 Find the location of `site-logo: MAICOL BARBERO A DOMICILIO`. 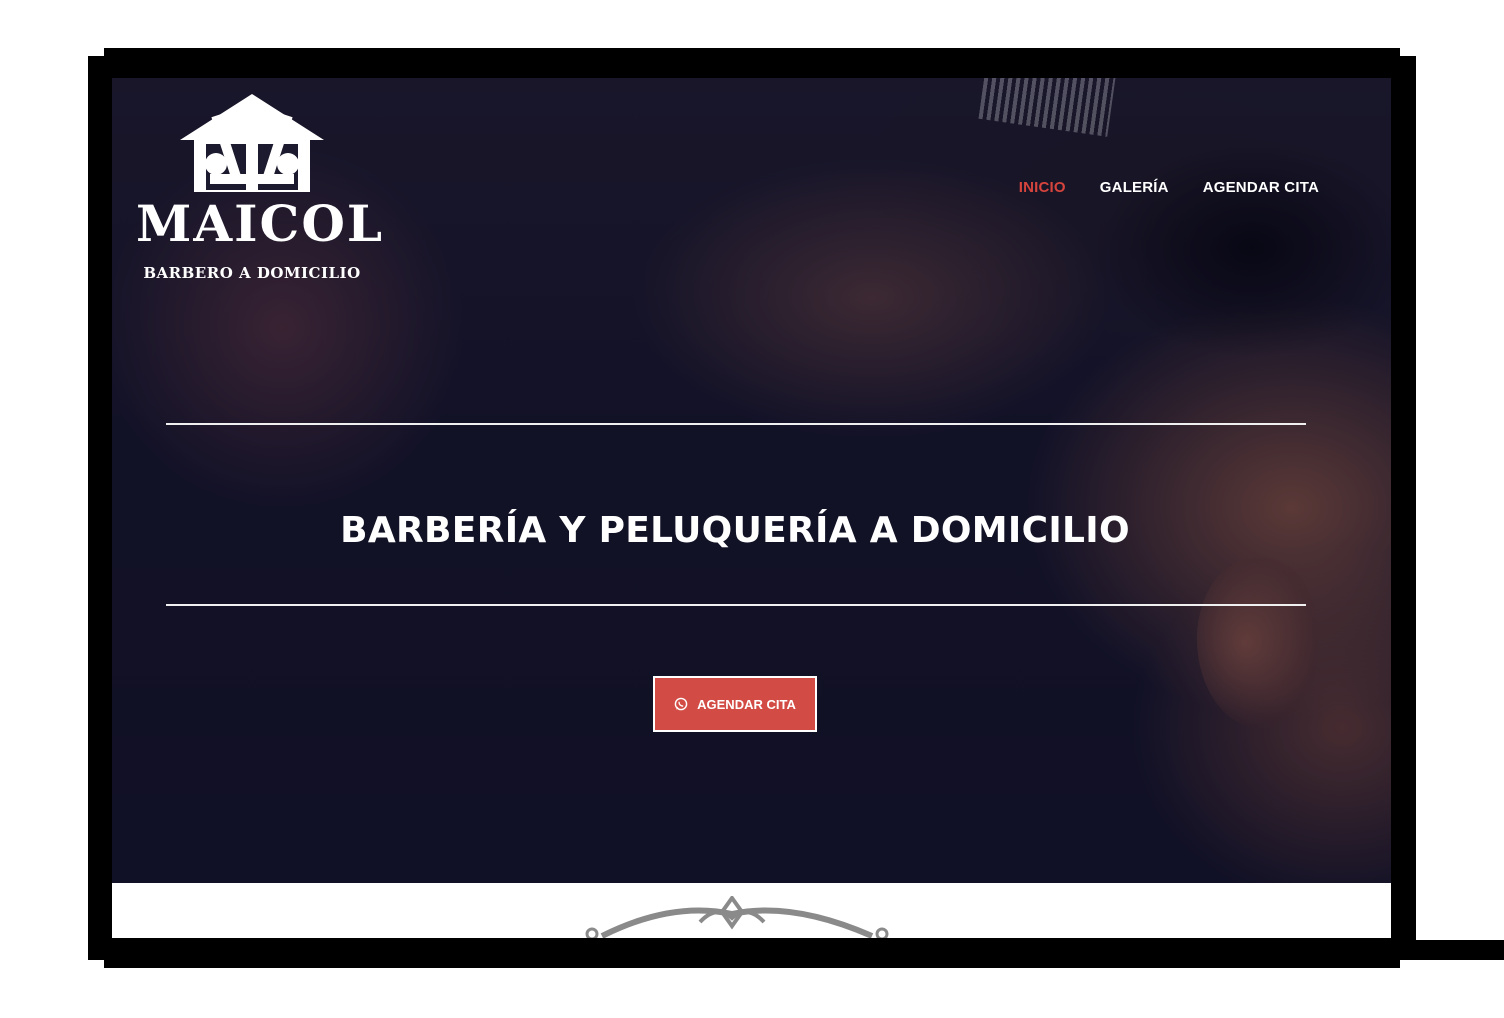

site-logo: MAICOL BARBERO A DOMICILIO is located at coordinates (260, 192).